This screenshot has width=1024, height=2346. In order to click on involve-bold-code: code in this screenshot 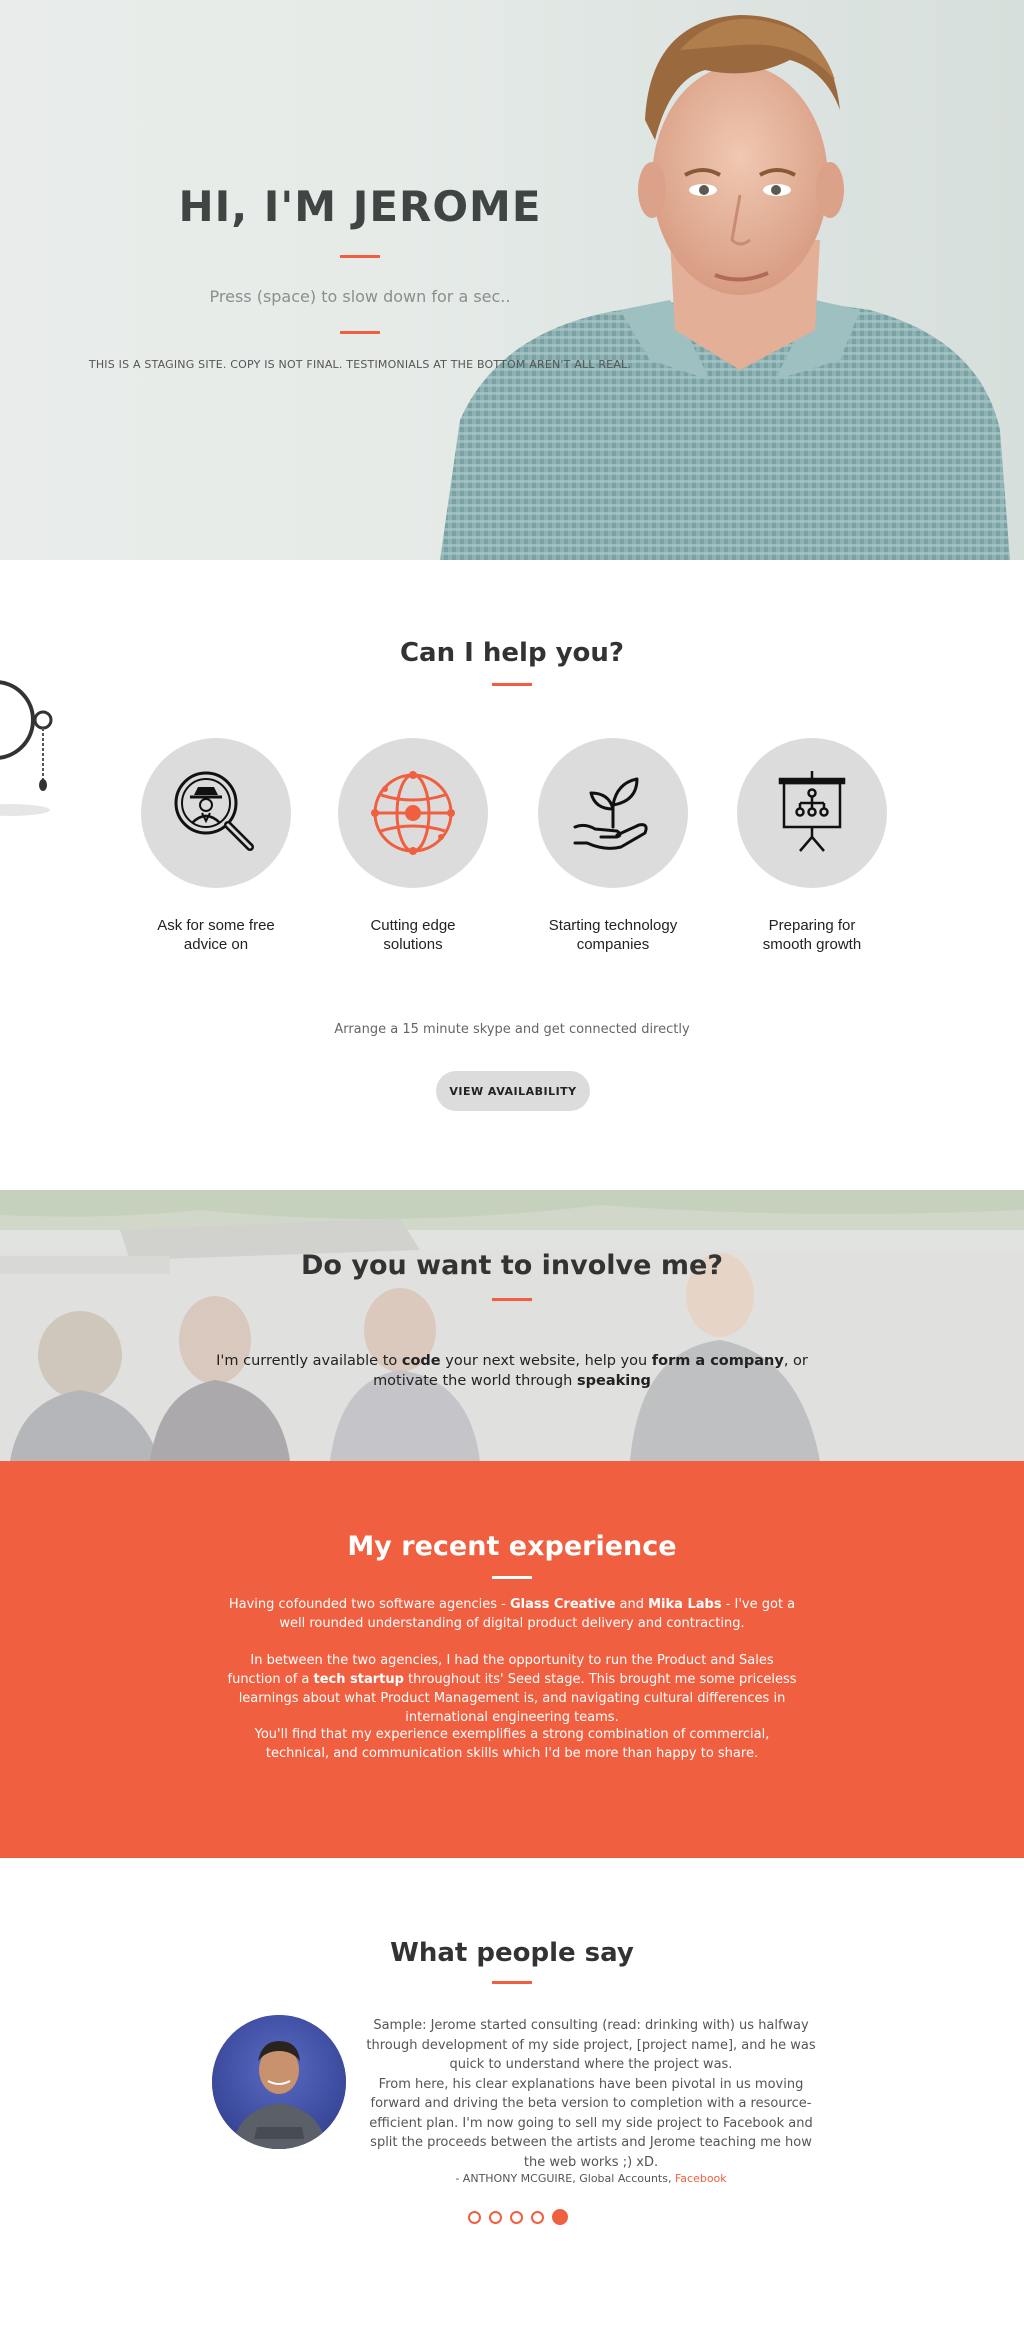, I will do `click(421, 1361)`.